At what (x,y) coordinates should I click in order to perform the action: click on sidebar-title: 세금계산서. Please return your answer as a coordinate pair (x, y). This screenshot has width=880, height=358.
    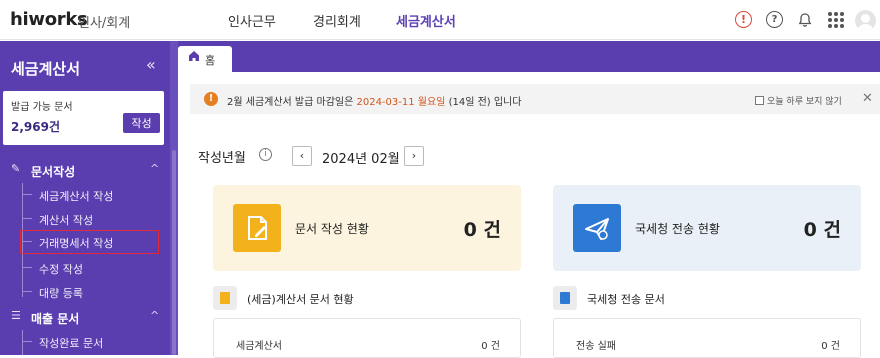
    Looking at the image, I should click on (46, 69).